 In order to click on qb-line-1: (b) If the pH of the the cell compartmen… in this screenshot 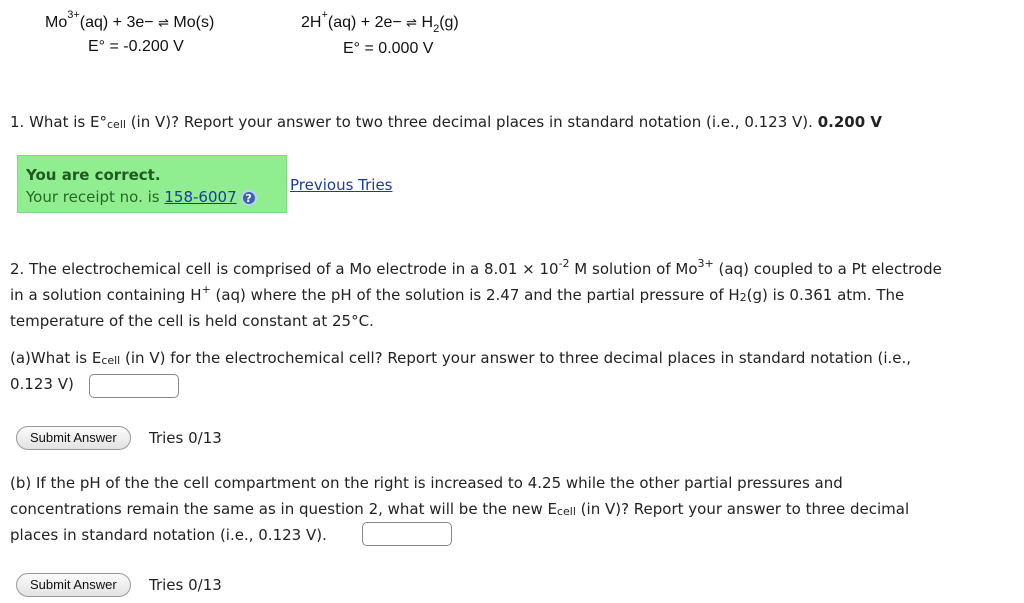, I will do `click(426, 483)`.